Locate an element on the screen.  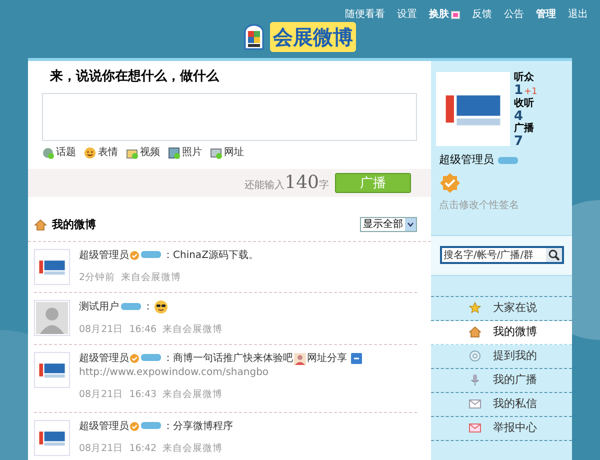
character-counter: 还能输入 140字 is located at coordinates (286, 183).